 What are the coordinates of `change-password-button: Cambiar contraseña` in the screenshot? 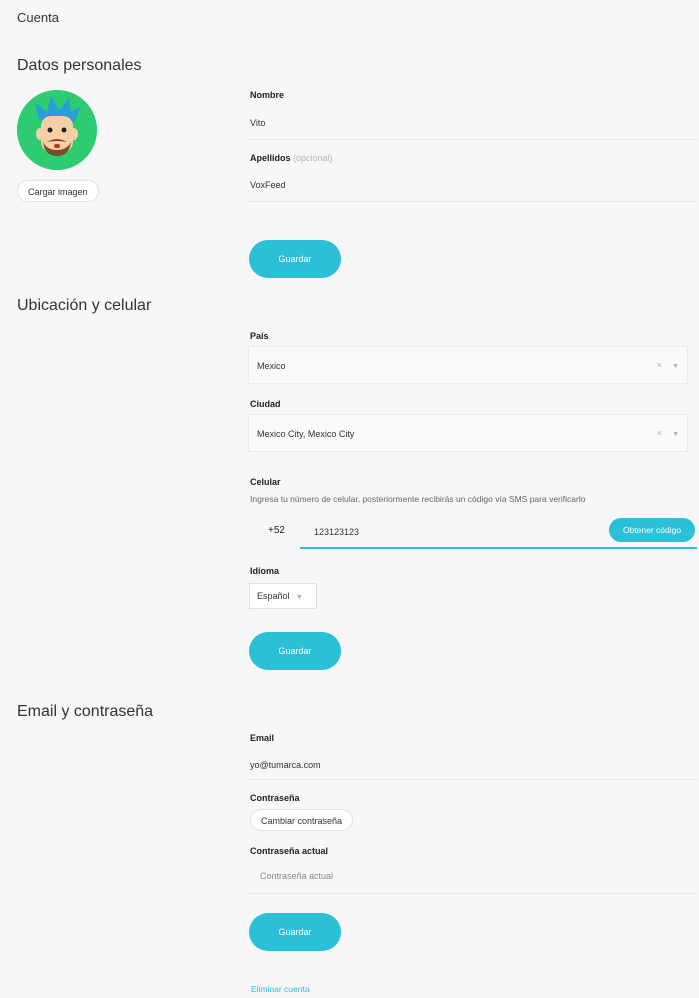 It's located at (302, 820).